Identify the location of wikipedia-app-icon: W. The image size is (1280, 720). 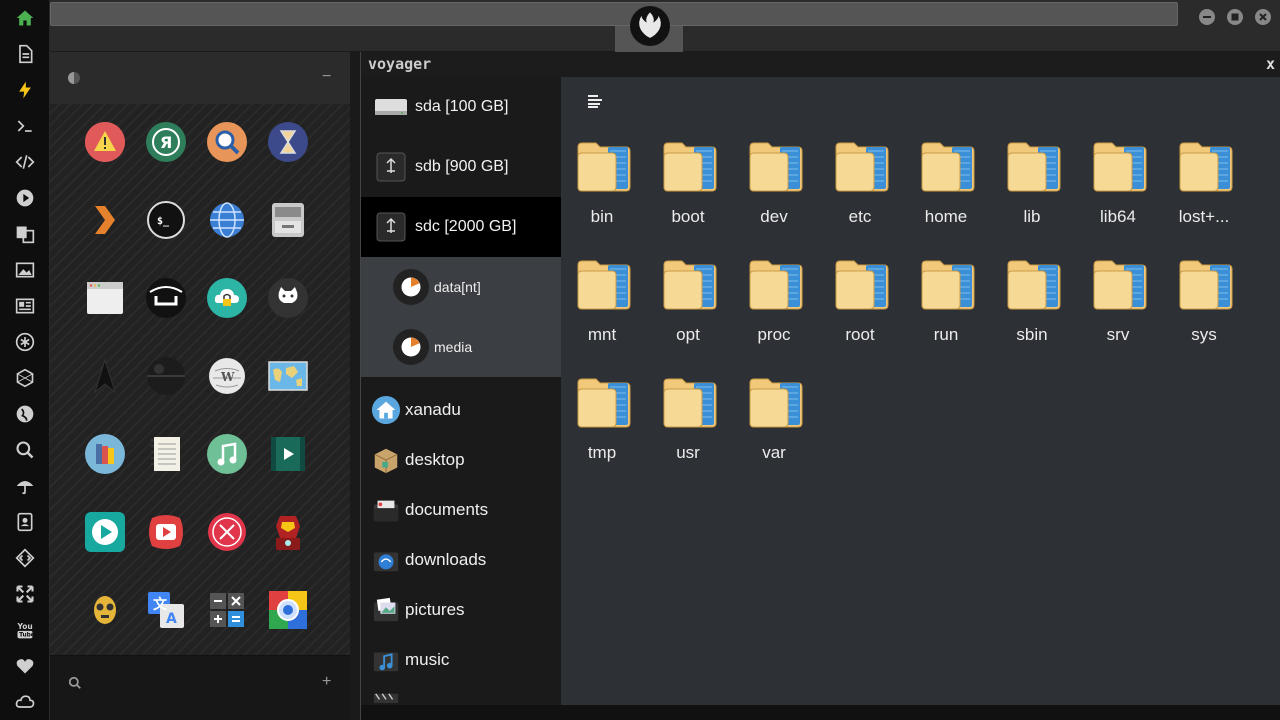
(227, 376).